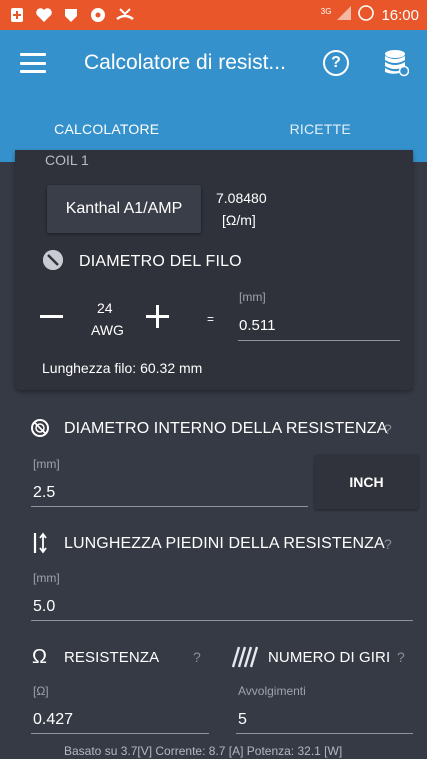 This screenshot has height=759, width=427. What do you see at coordinates (241, 198) in the screenshot?
I see `resistivity-value: 7.08480` at bounding box center [241, 198].